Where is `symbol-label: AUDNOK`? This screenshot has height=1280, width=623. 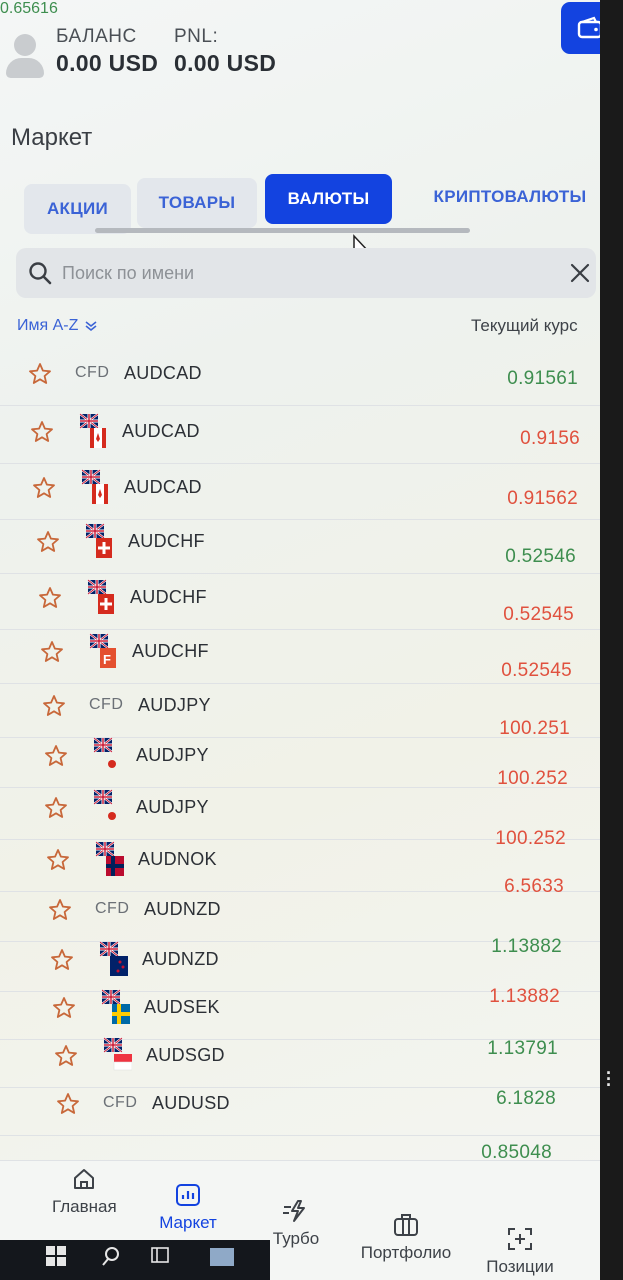
symbol-label: AUDNOK is located at coordinates (177, 859).